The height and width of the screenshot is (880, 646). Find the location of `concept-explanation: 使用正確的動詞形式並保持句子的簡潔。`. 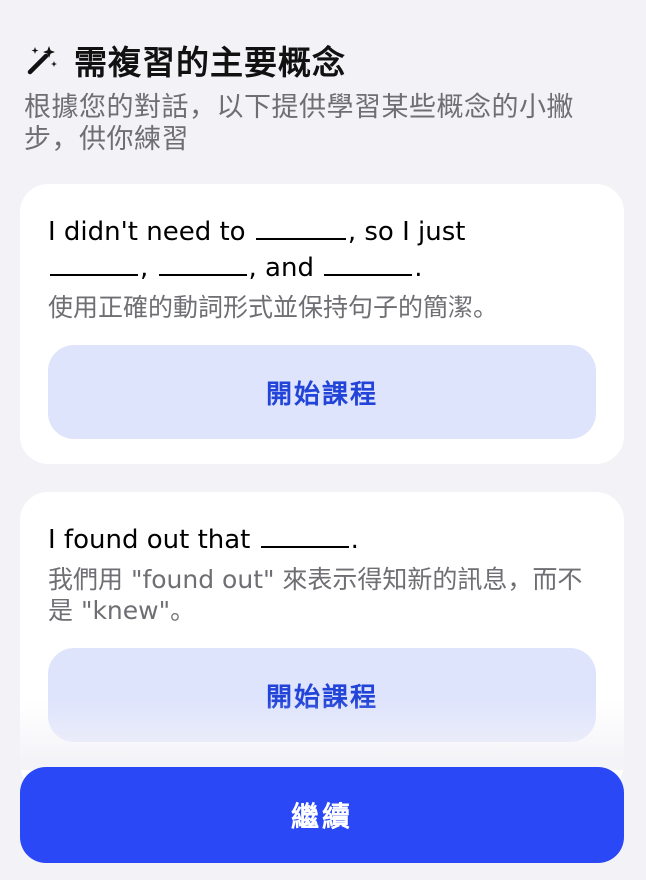

concept-explanation: 使用正確的動詞形式並保持句子的簡潔。 is located at coordinates (273, 307).